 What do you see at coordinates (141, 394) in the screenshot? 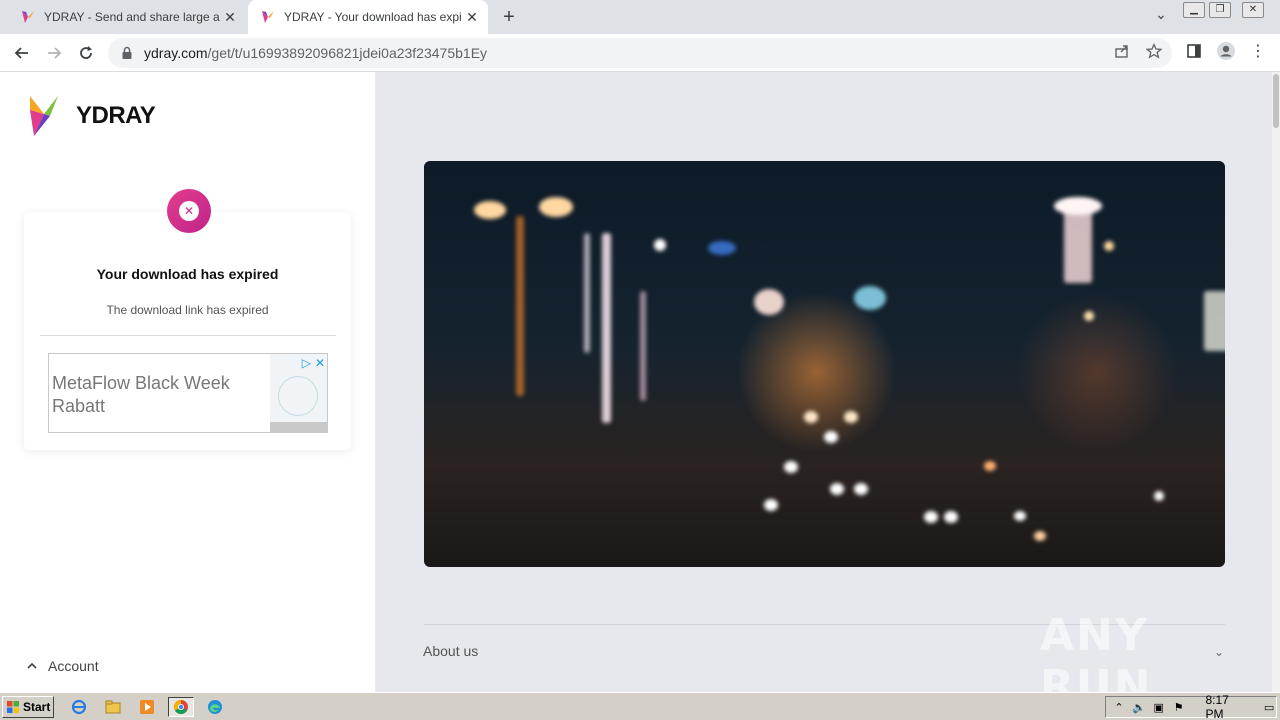
I see `ad-text: MetaFlow Black Week Rabatt` at bounding box center [141, 394].